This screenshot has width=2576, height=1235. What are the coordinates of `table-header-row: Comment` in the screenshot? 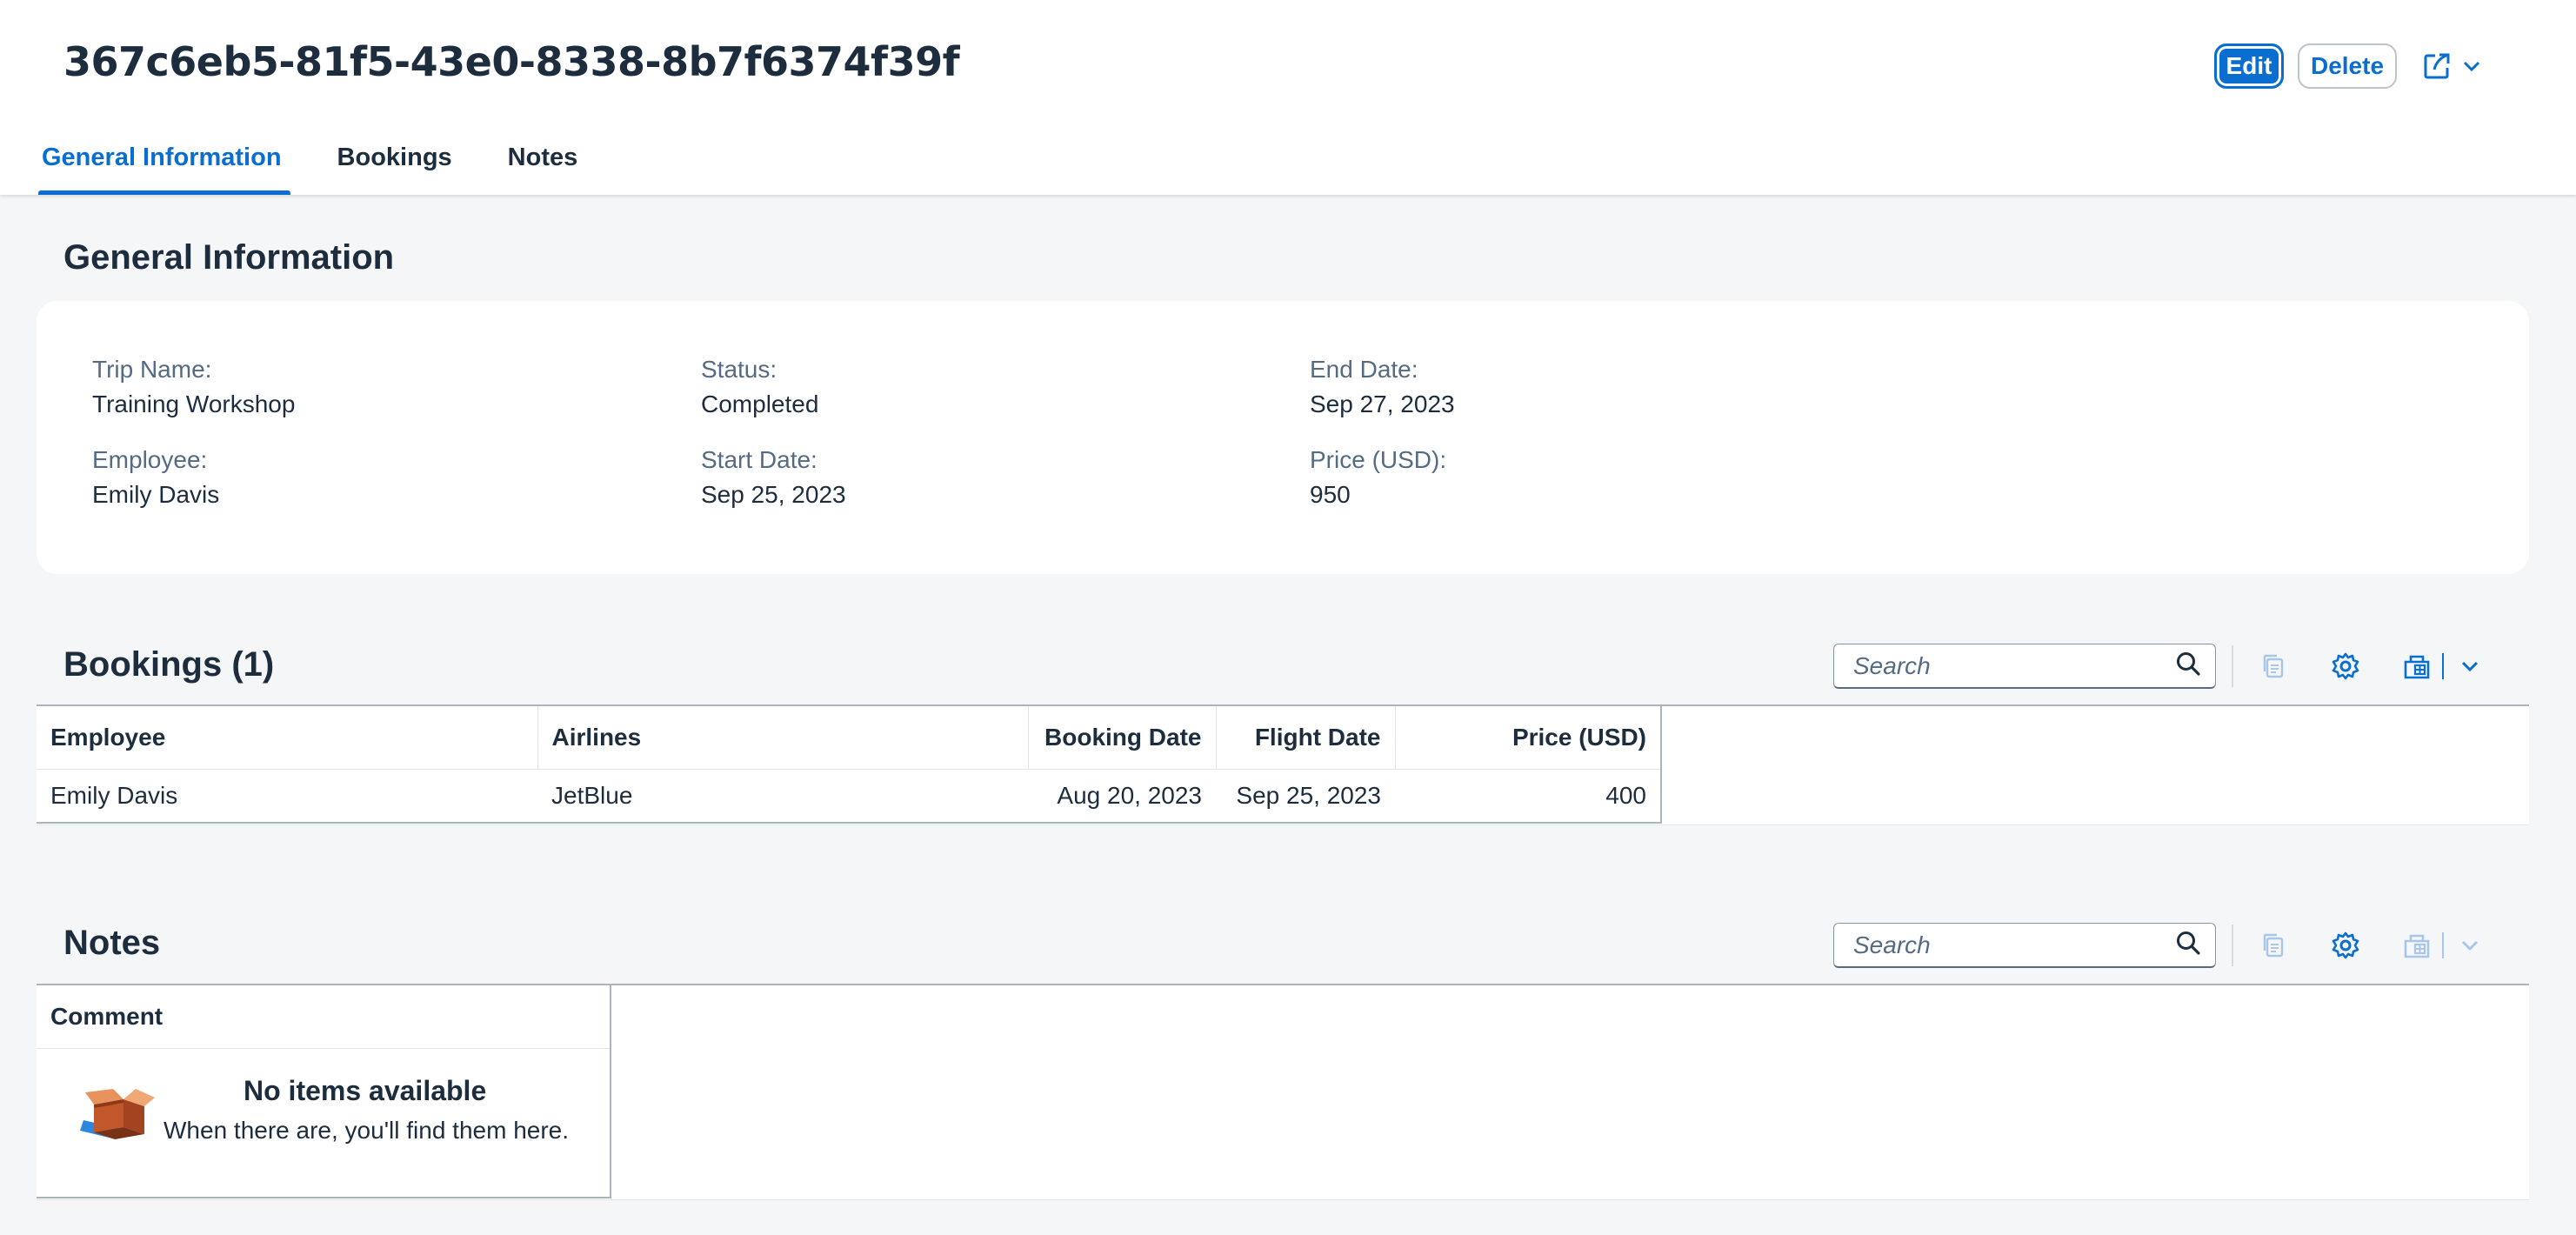 It's located at (324, 1017).